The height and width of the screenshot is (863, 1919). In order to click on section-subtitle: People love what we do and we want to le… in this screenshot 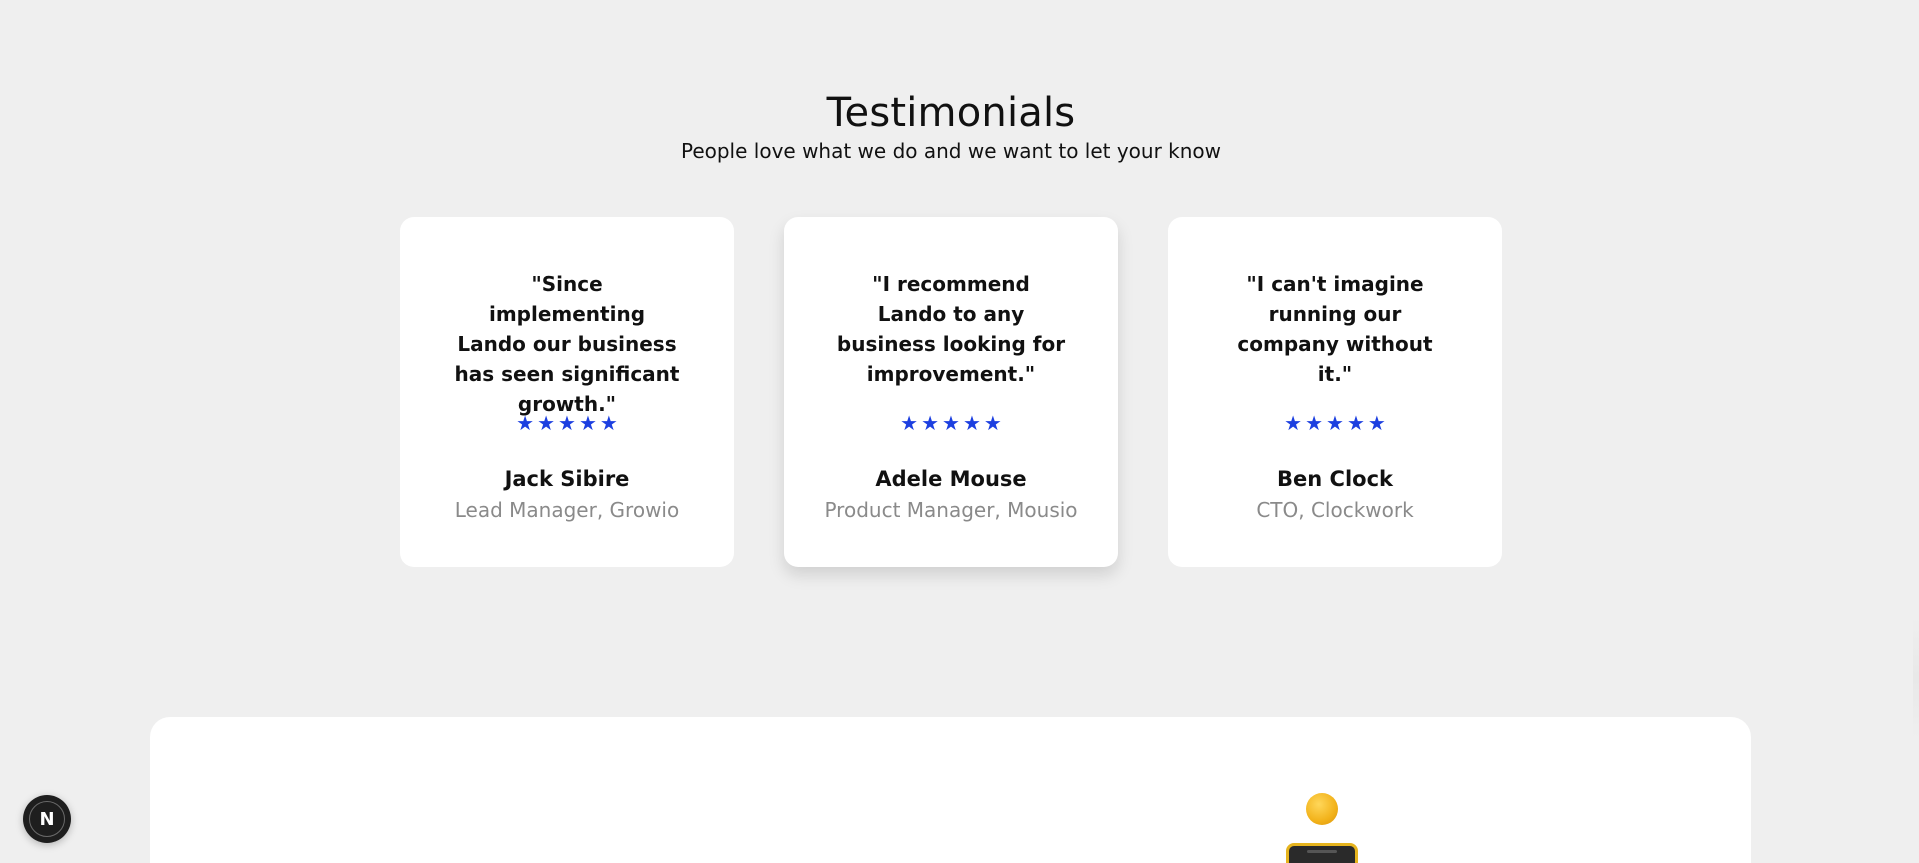, I will do `click(951, 151)`.